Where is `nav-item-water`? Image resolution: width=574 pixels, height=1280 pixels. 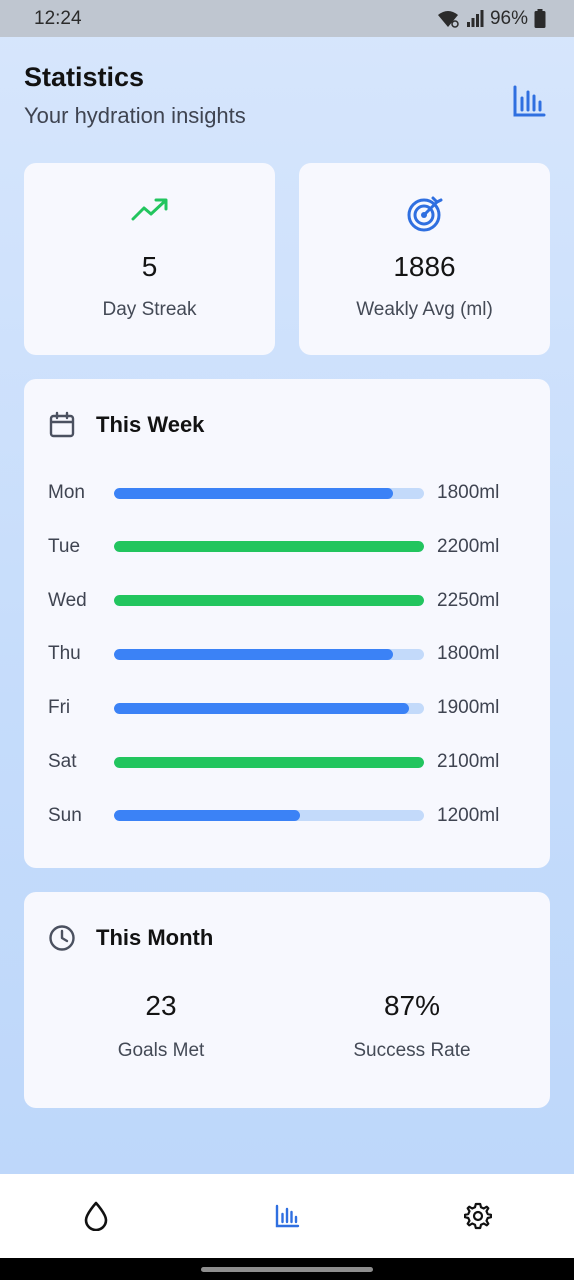 nav-item-water is located at coordinates (96, 1216).